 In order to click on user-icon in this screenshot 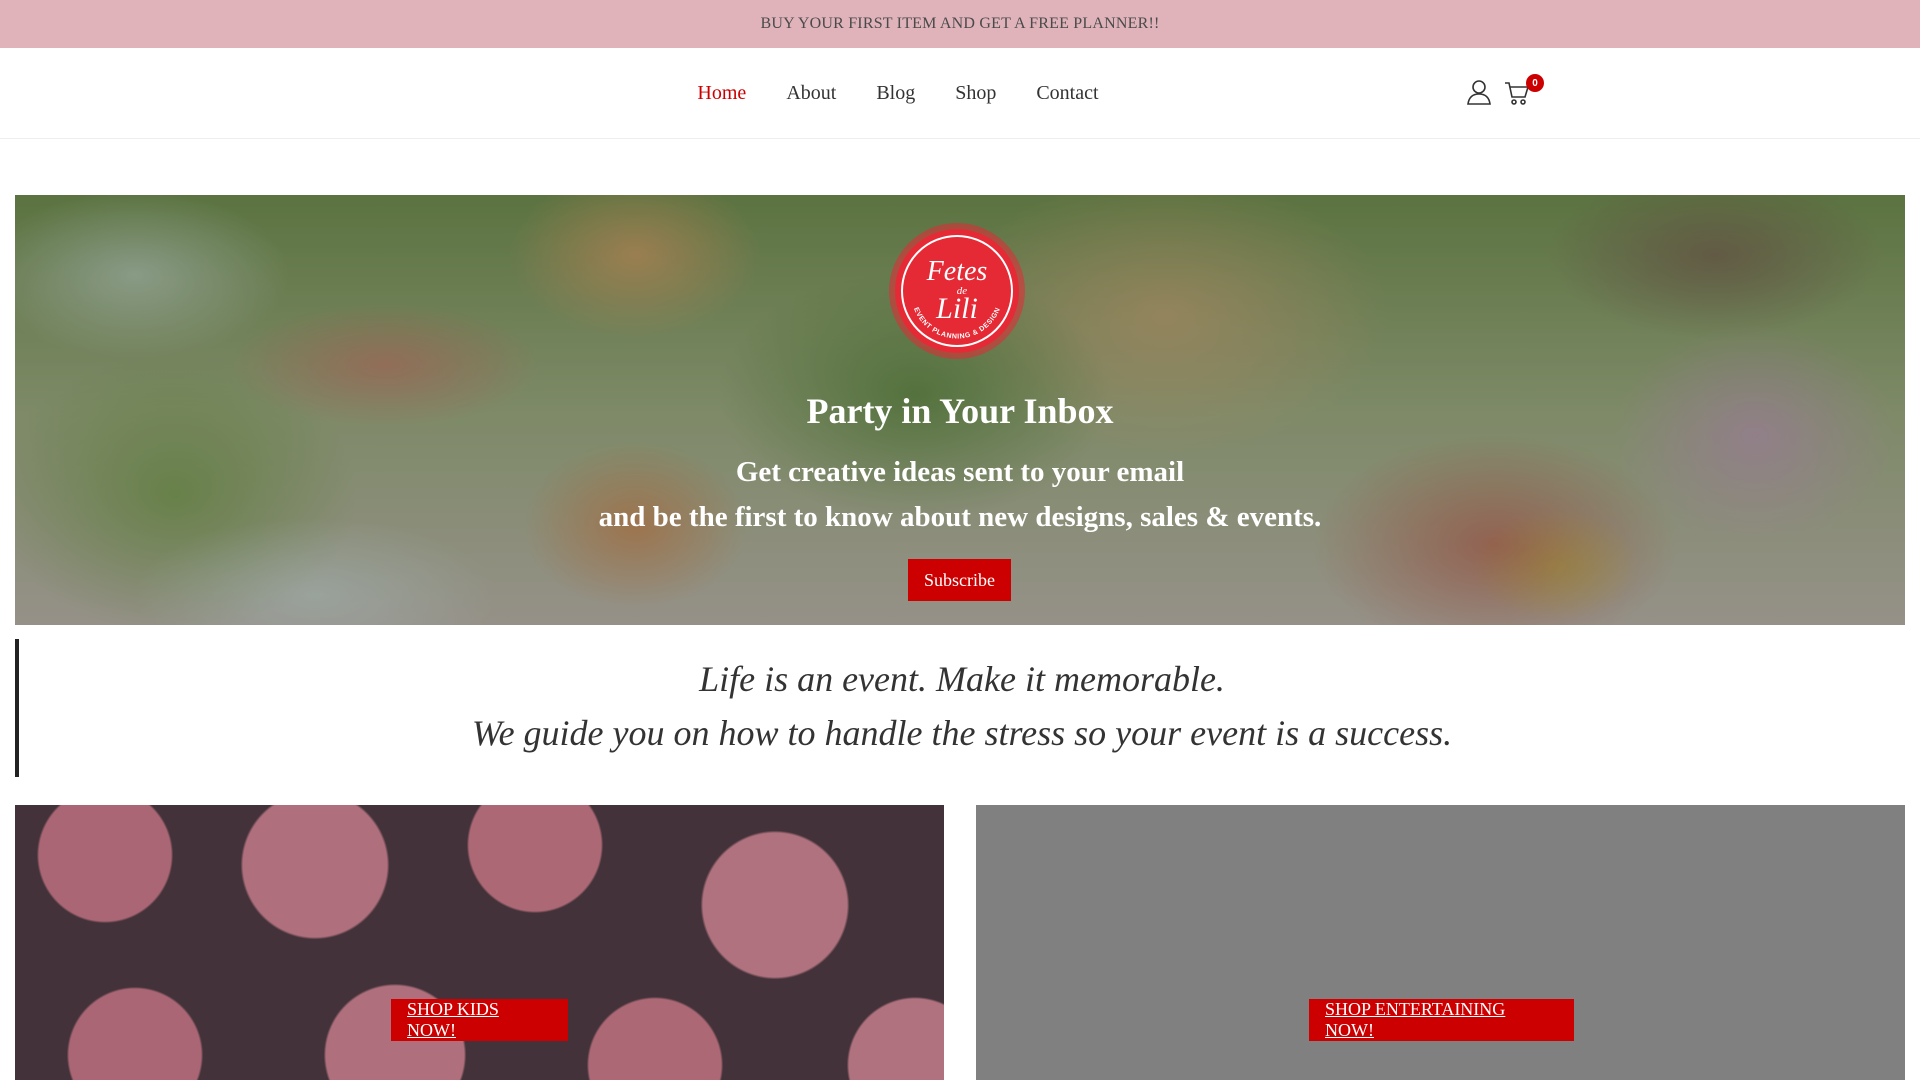, I will do `click(1479, 92)`.